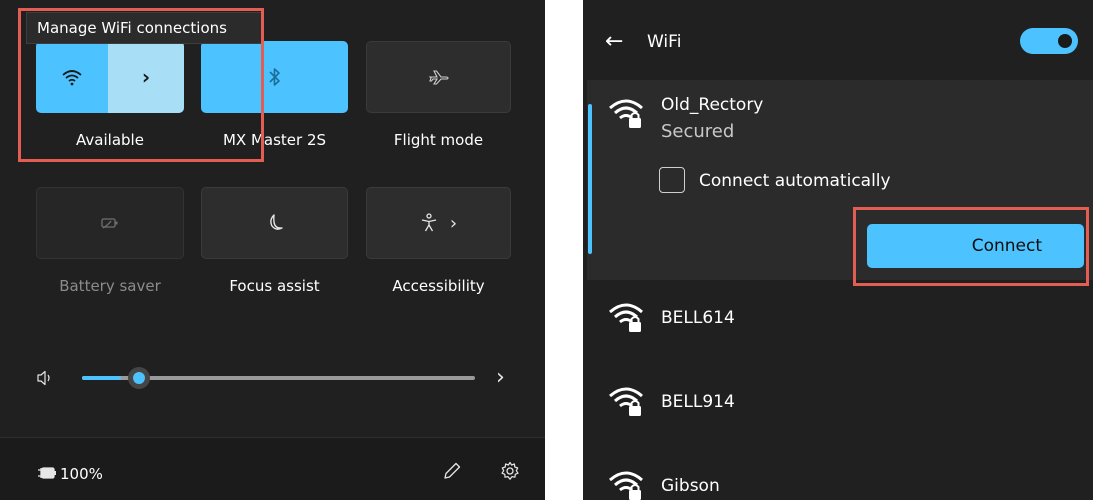 The height and width of the screenshot is (500, 1093). What do you see at coordinates (438, 286) in the screenshot?
I see `accessibility-label: Accessibility` at bounding box center [438, 286].